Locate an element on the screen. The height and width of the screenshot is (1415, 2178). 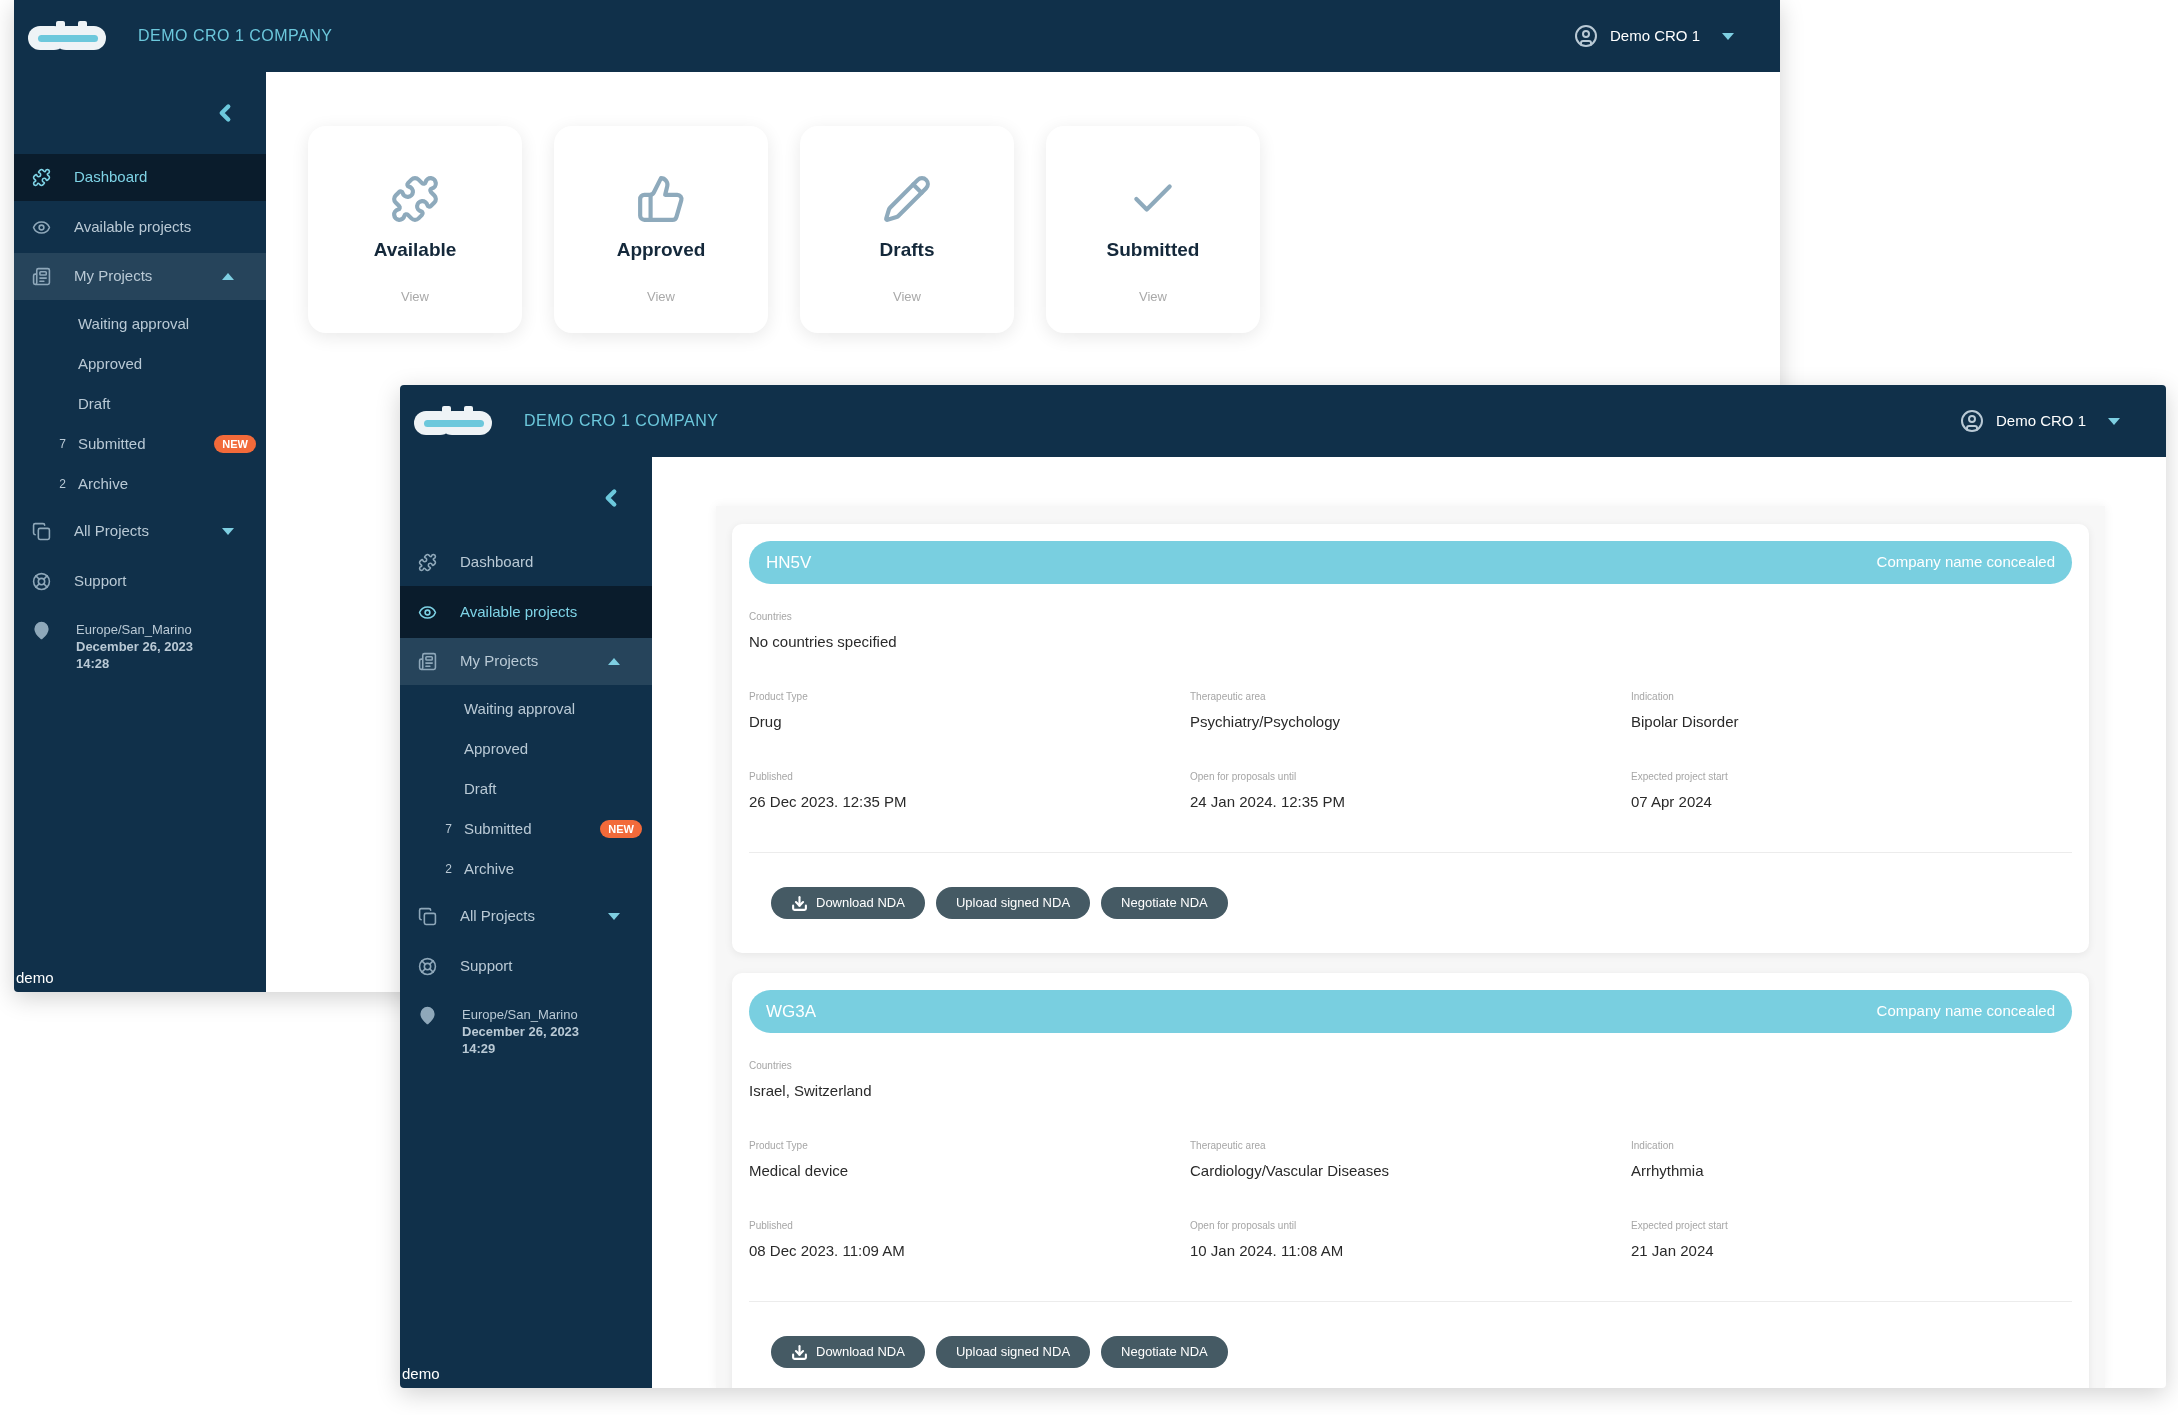
field-value: 26 Dec 2023. 12:35 PM is located at coordinates (828, 802).